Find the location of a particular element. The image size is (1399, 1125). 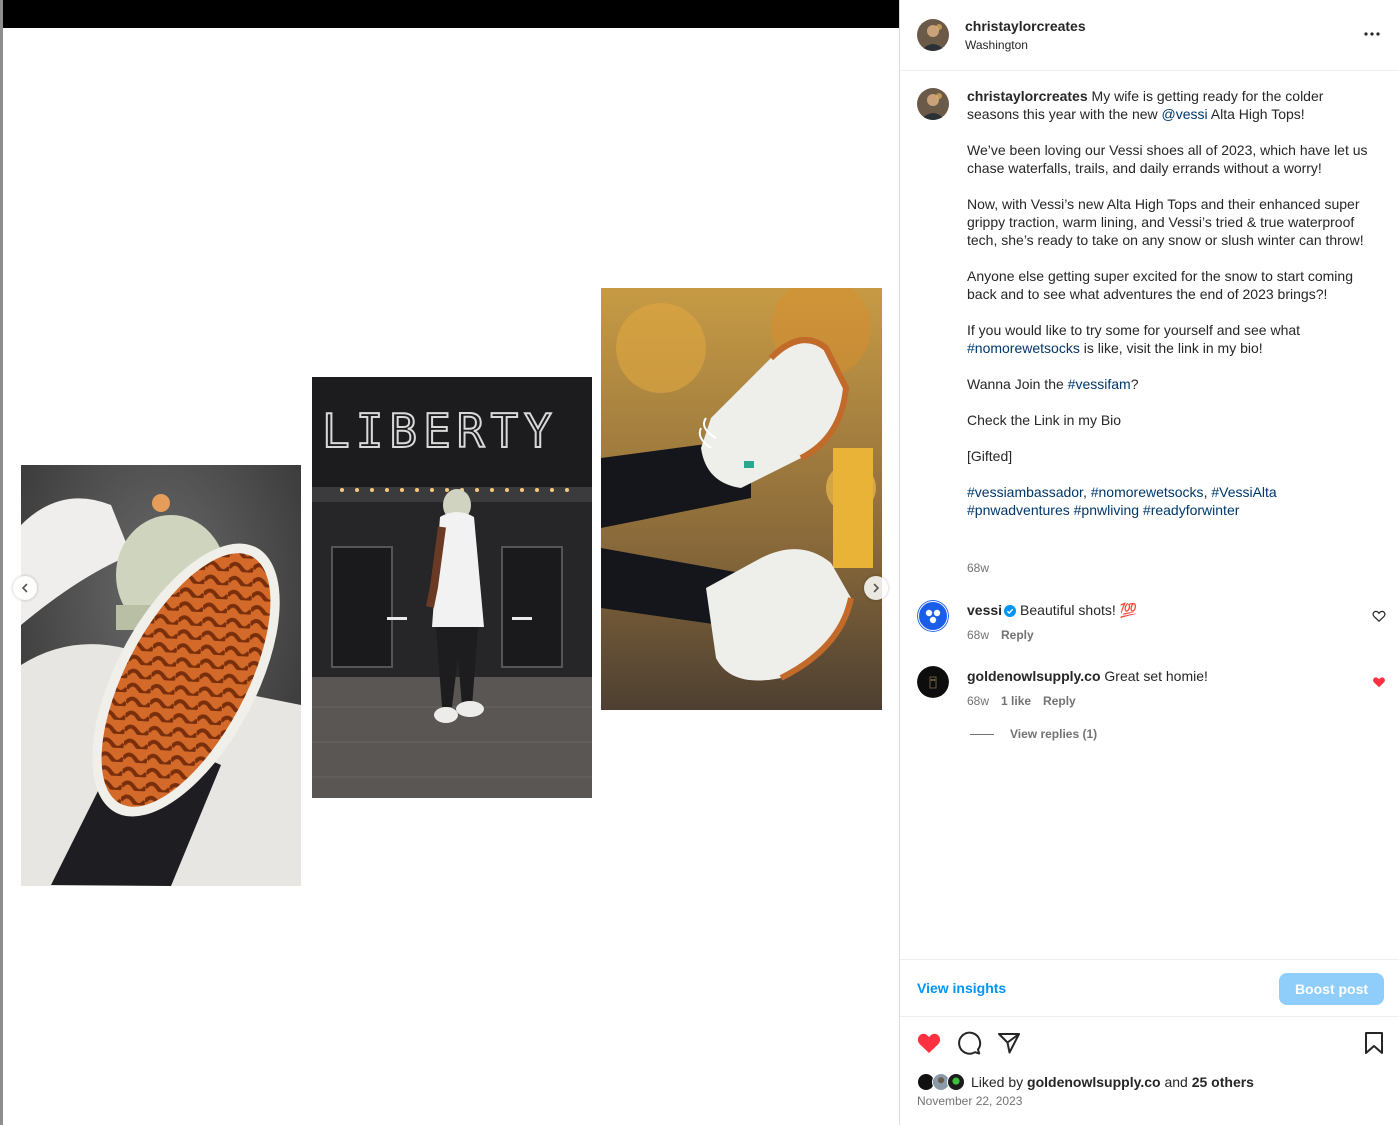

caption-text: is like, visit the link in my bio! is located at coordinates (1171, 348).